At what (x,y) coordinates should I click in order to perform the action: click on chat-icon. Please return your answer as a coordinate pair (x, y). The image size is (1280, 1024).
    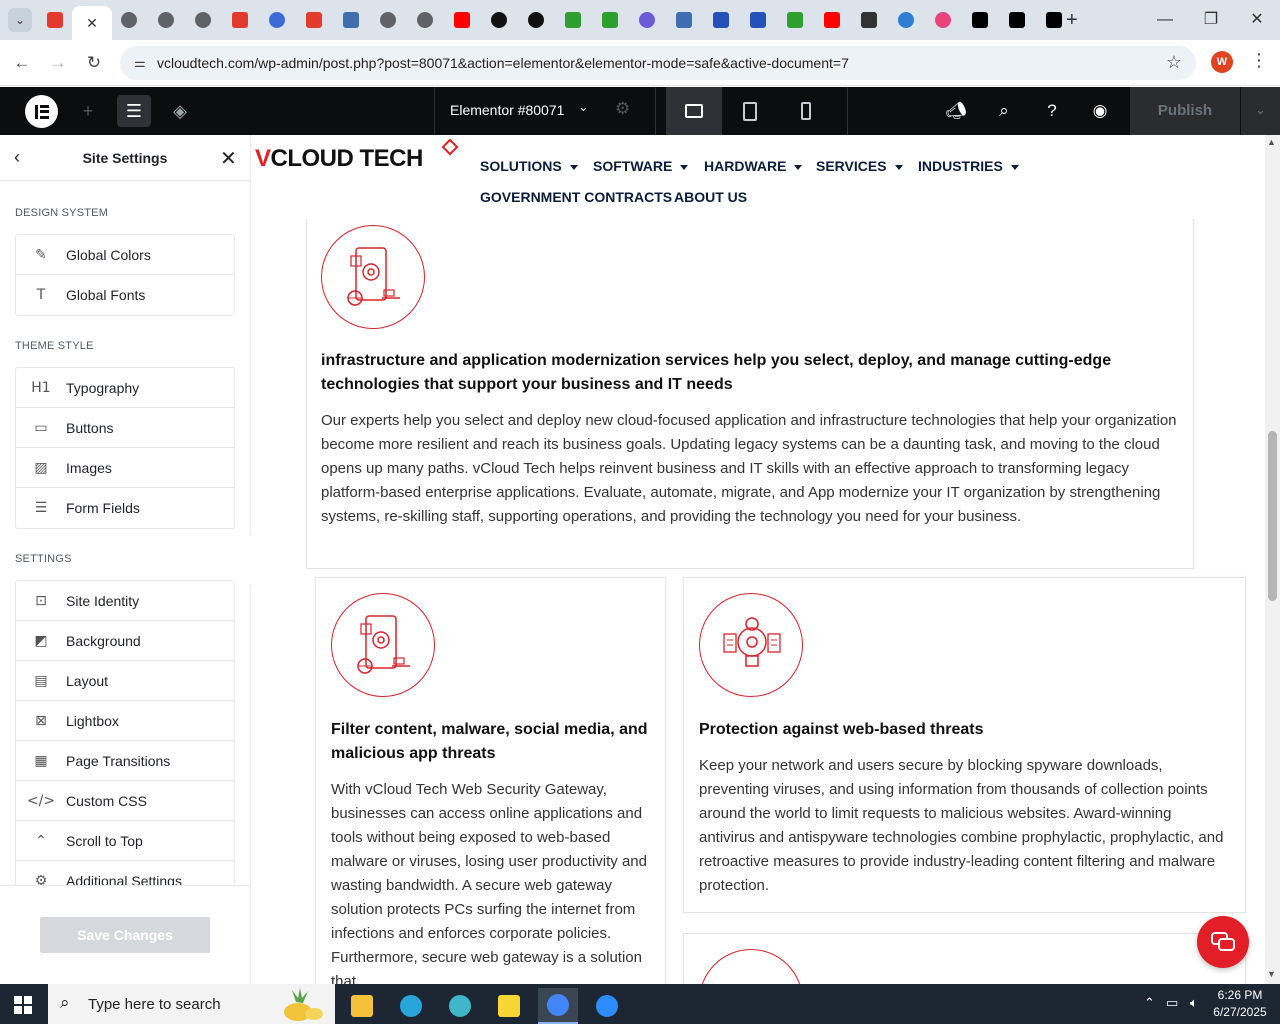
    Looking at the image, I should click on (1223, 942).